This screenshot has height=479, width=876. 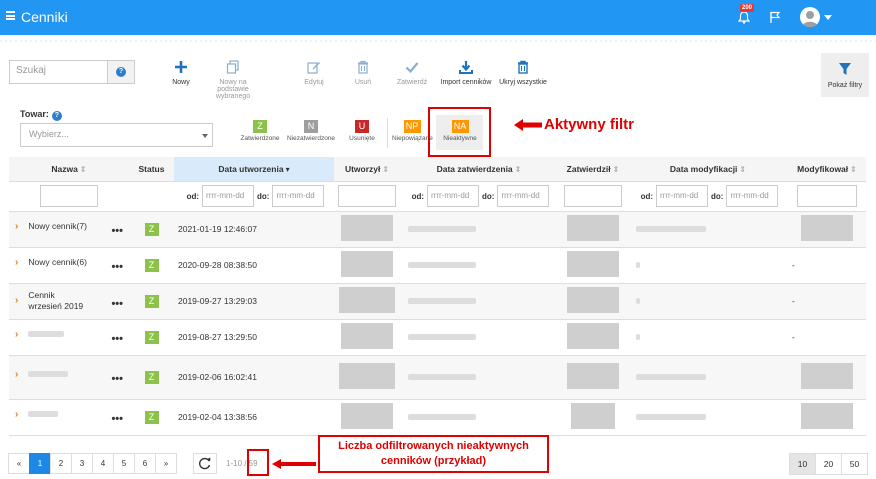 What do you see at coordinates (58, 72) in the screenshot?
I see `search-input: Szukaj` at bounding box center [58, 72].